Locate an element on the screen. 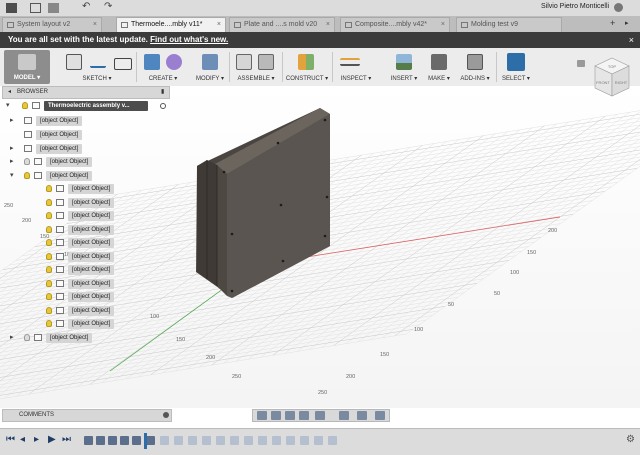 Image resolution: width=640 pixels, height=455 pixels. select-cursor-icon is located at coordinates (516, 62).